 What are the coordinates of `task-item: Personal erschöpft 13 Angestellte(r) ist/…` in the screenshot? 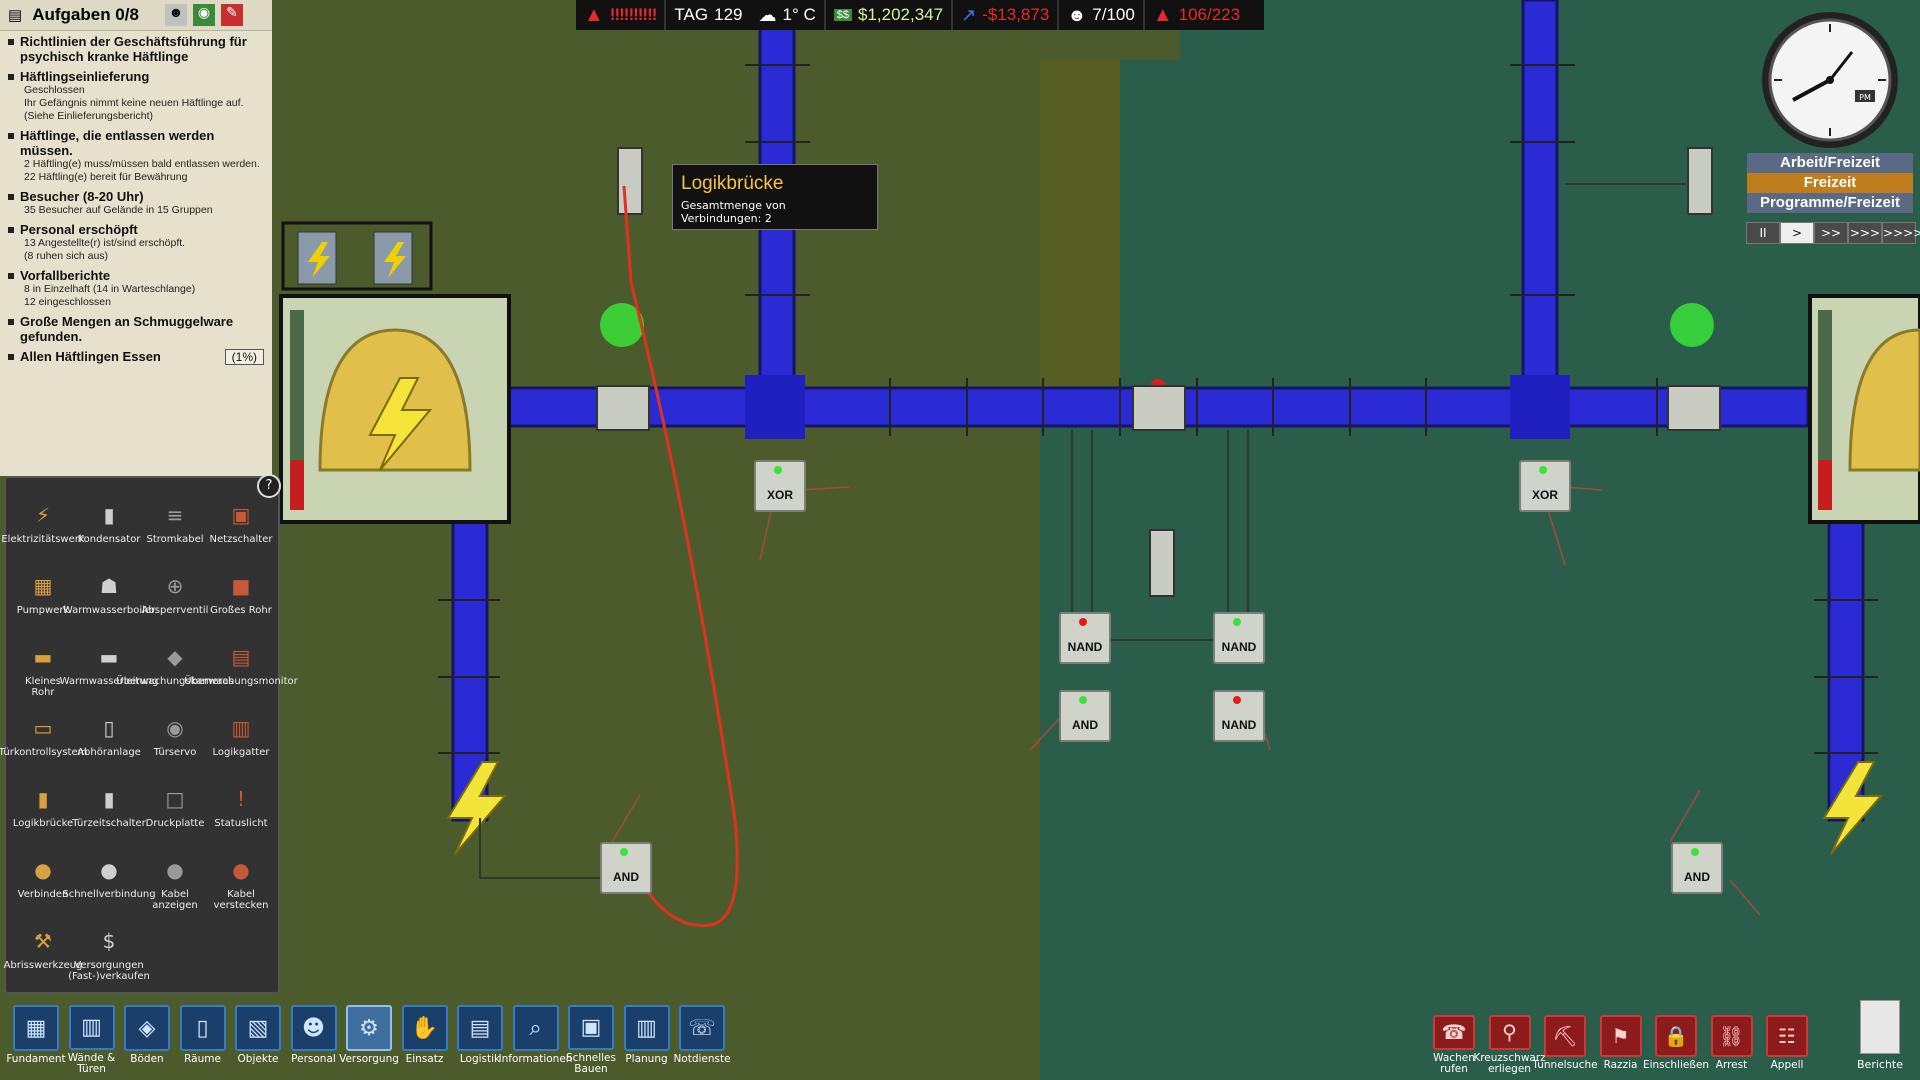 It's located at (136, 242).